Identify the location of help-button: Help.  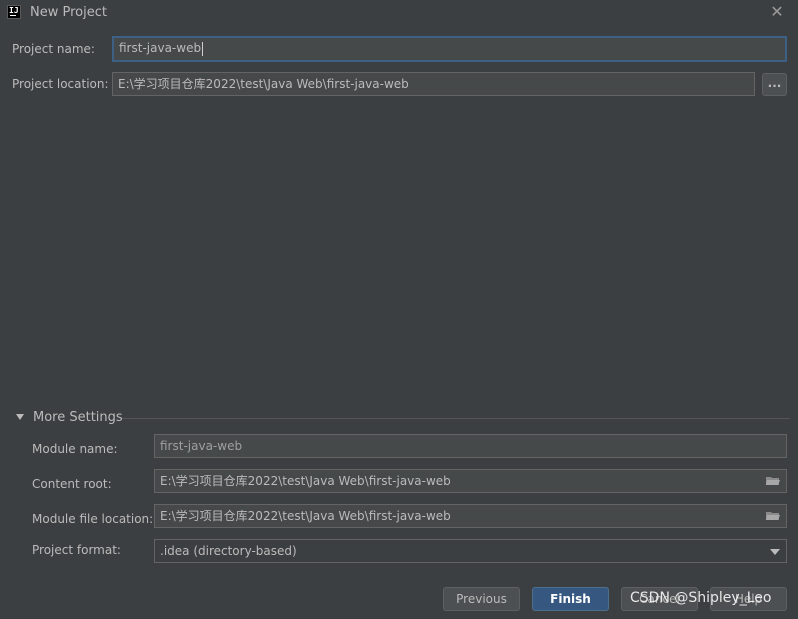
(748, 599).